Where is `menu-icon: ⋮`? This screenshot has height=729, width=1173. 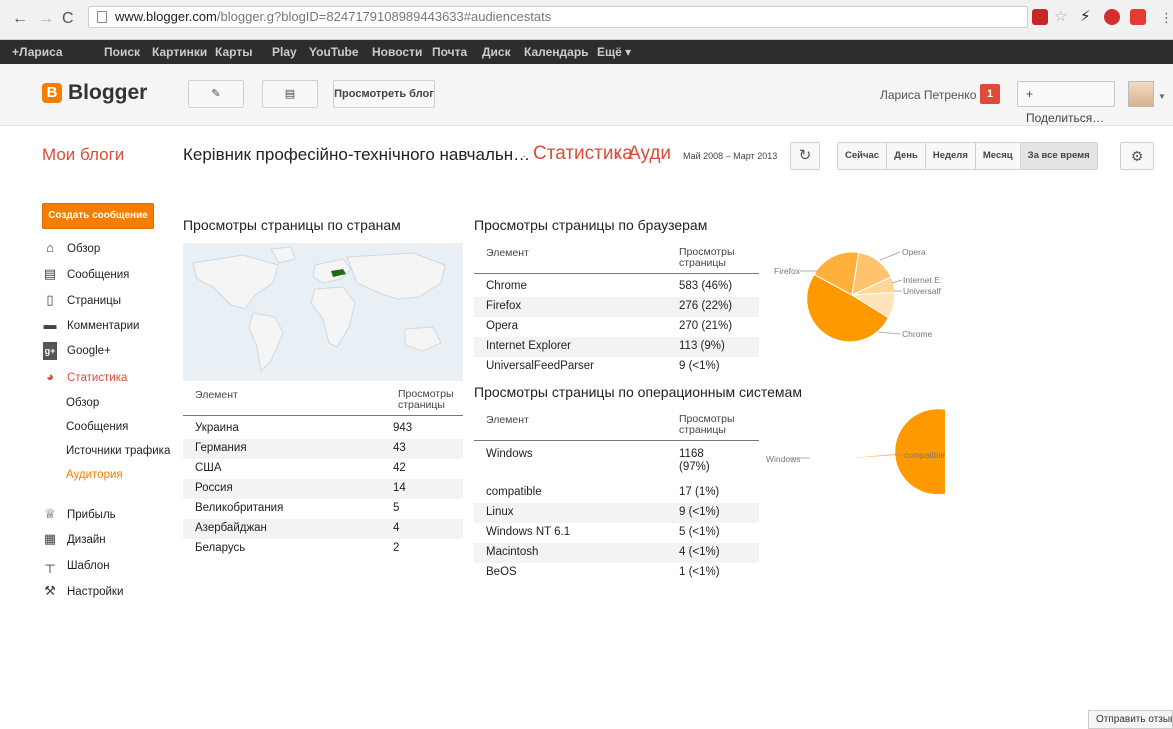
menu-icon: ⋮ is located at coordinates (1166, 18).